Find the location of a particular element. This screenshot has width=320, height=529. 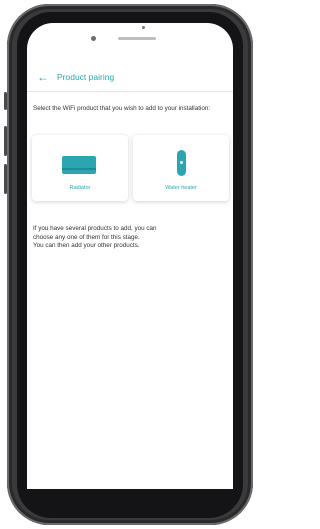

phone-chin is located at coordinates (130, 503).